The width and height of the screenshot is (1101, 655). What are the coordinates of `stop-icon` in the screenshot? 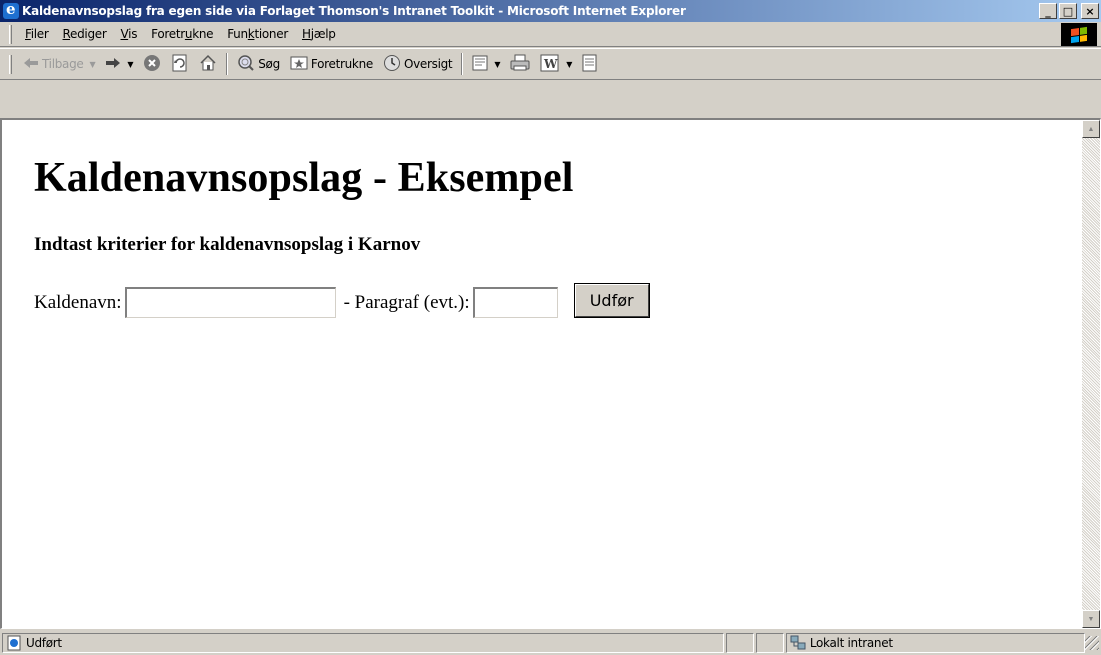 It's located at (152, 64).